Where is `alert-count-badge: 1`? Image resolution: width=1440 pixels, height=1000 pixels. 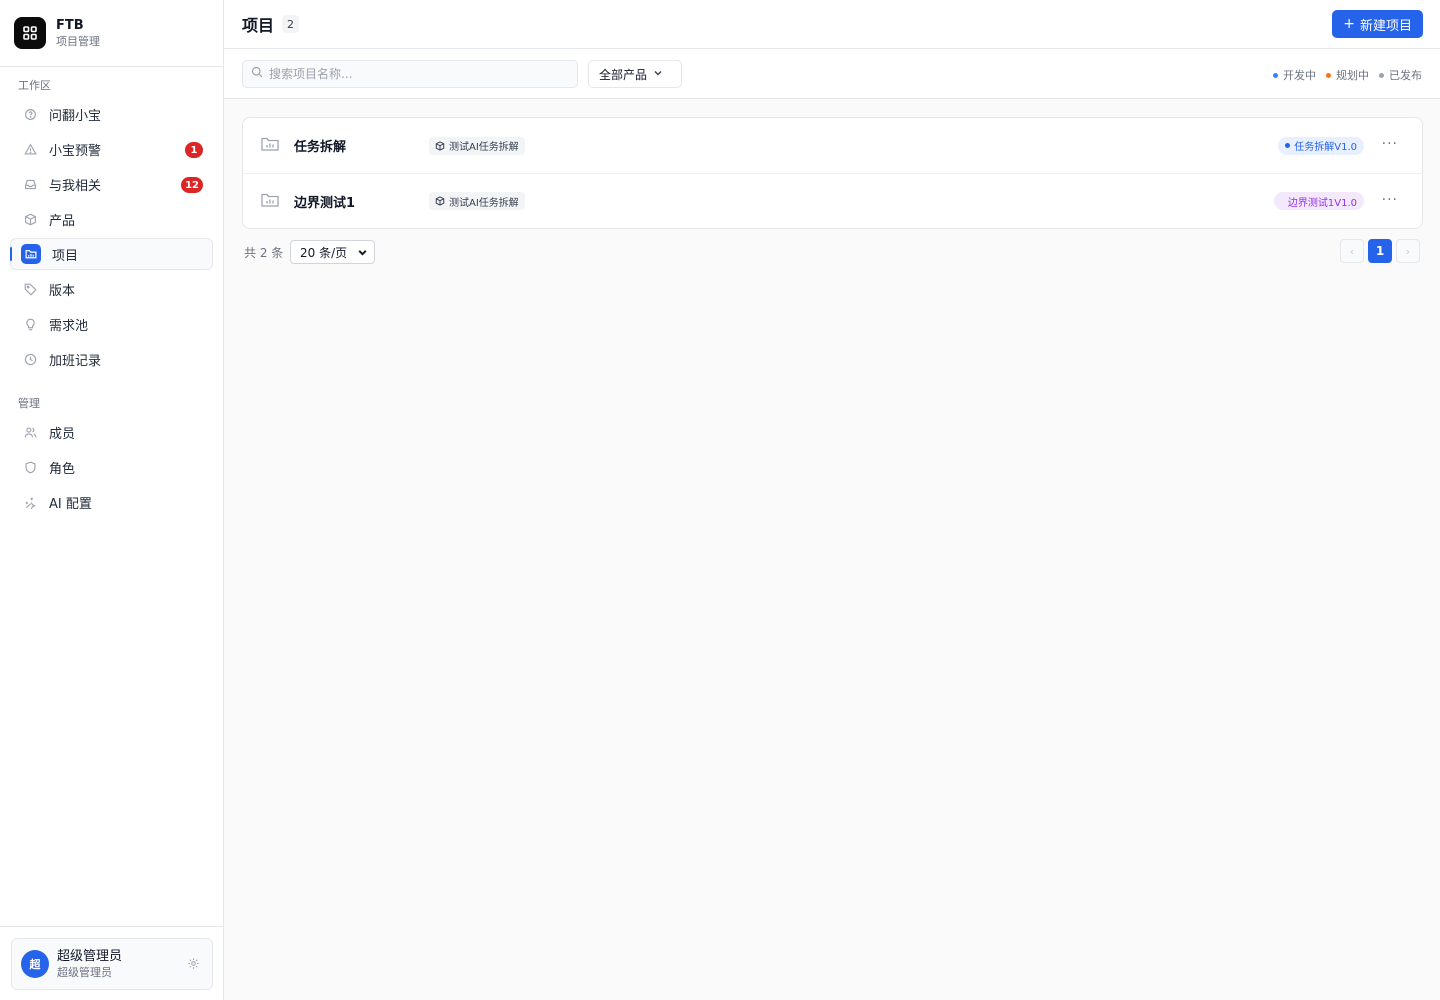 alert-count-badge: 1 is located at coordinates (194, 150).